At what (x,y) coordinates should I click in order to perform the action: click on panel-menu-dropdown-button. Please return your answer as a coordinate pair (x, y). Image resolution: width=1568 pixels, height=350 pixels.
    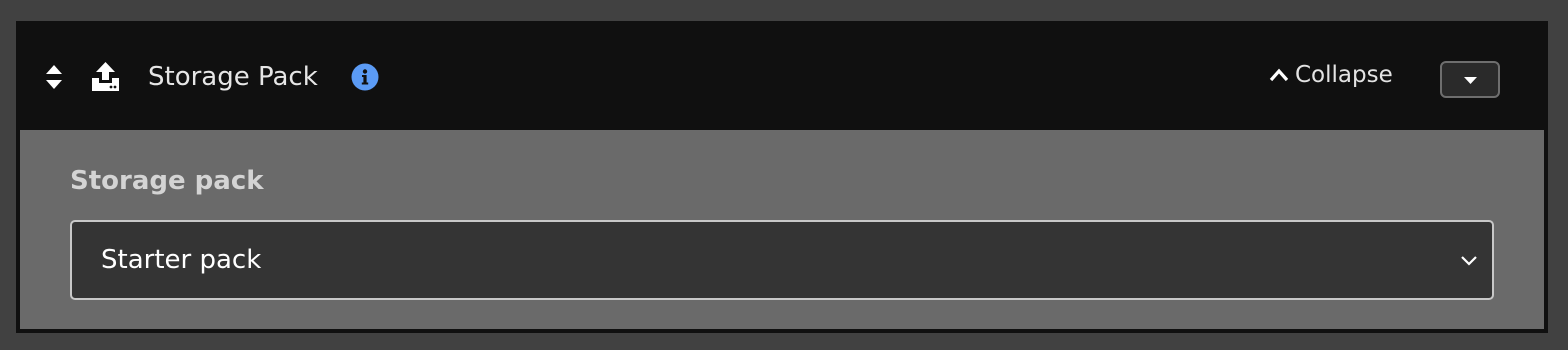
    Looking at the image, I should click on (1470, 79).